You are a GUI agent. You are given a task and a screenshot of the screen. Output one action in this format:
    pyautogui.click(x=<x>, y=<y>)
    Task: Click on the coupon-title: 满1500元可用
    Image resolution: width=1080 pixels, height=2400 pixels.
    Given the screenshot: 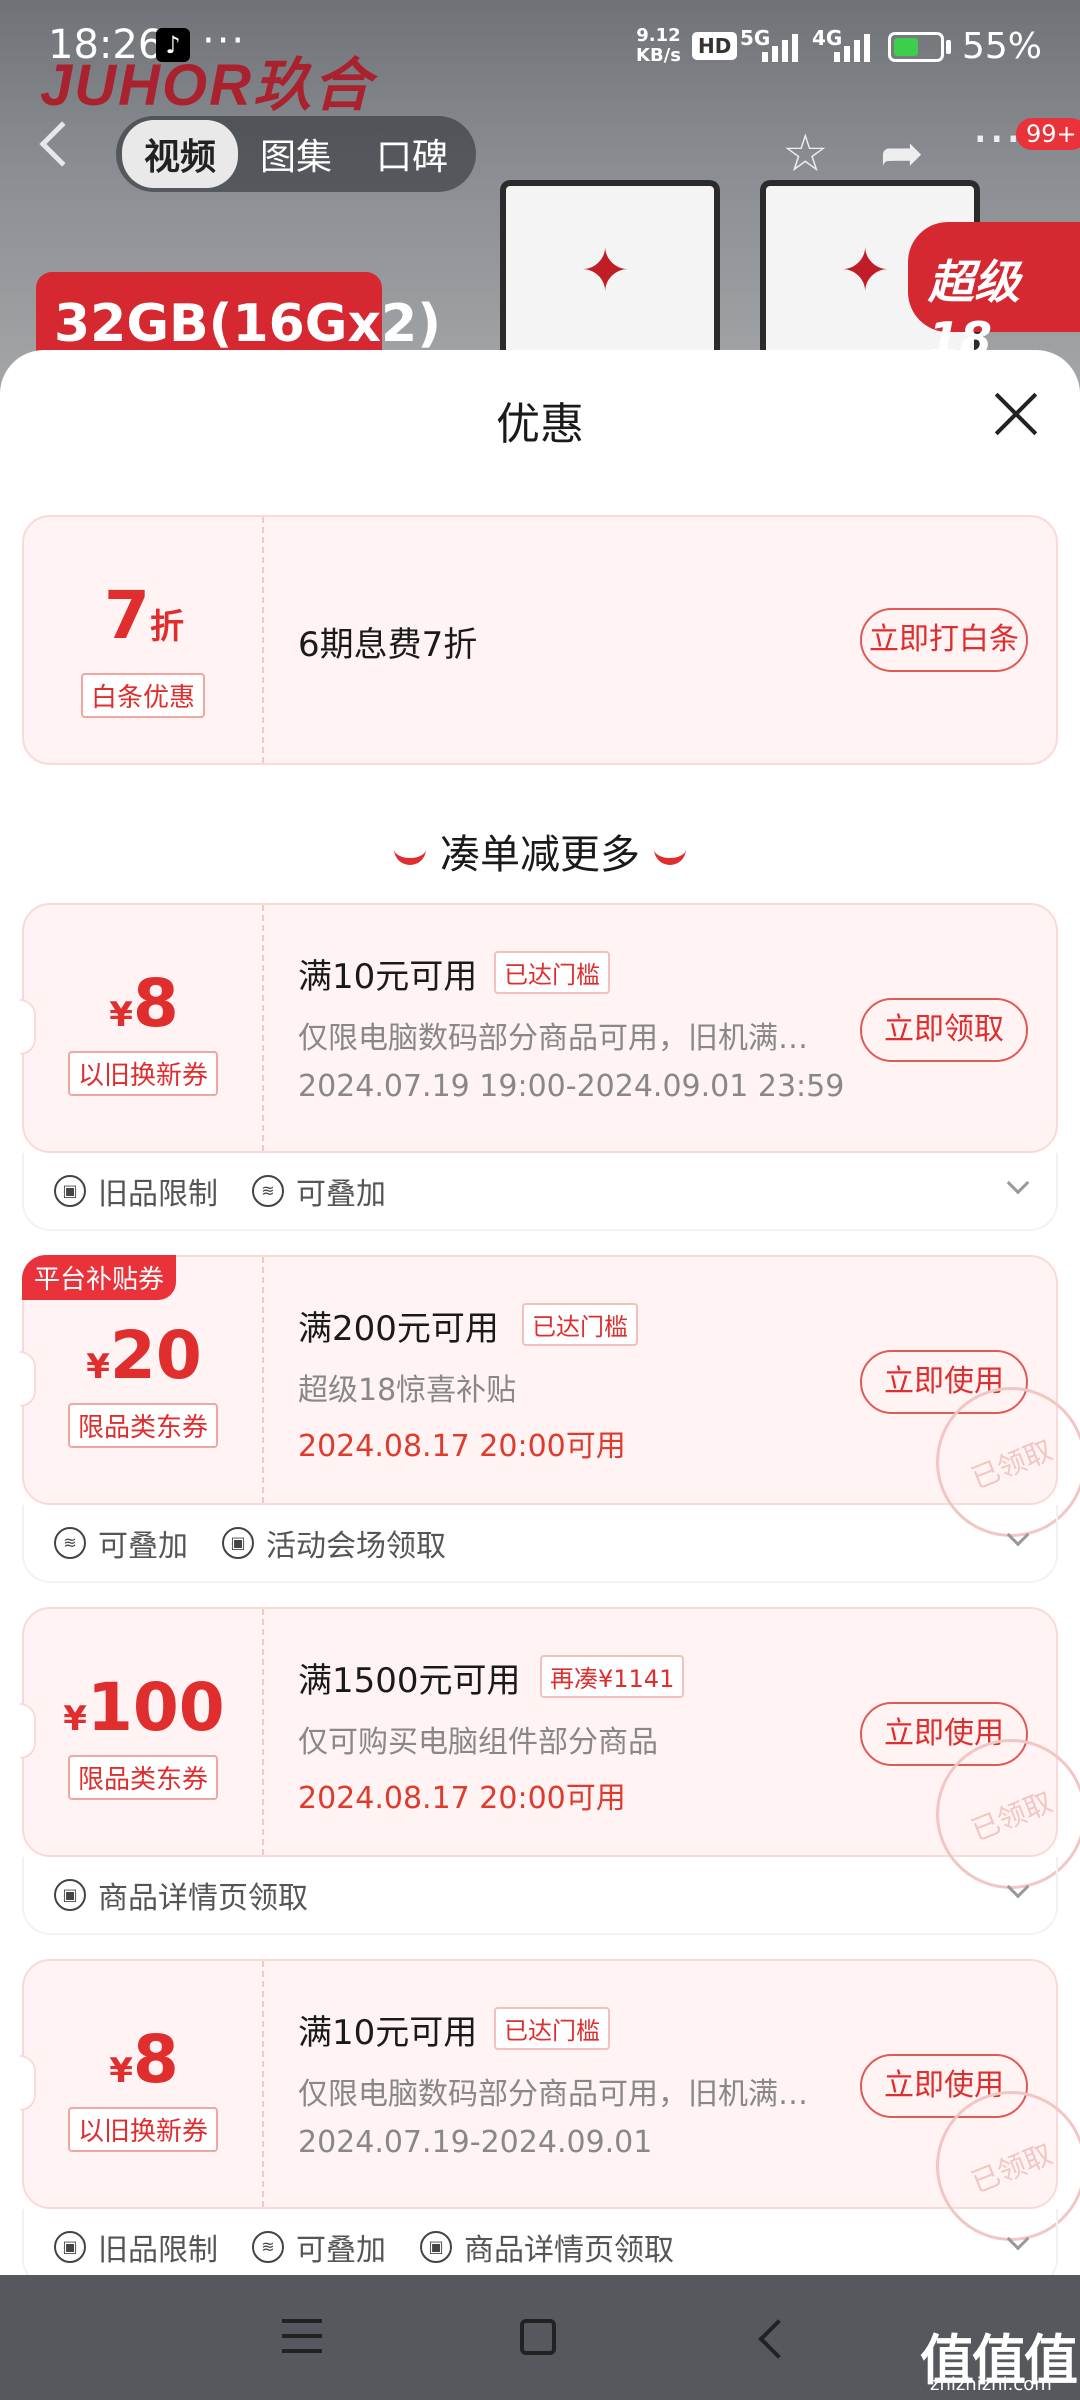 What is the action you would take?
    pyautogui.click(x=409, y=1681)
    